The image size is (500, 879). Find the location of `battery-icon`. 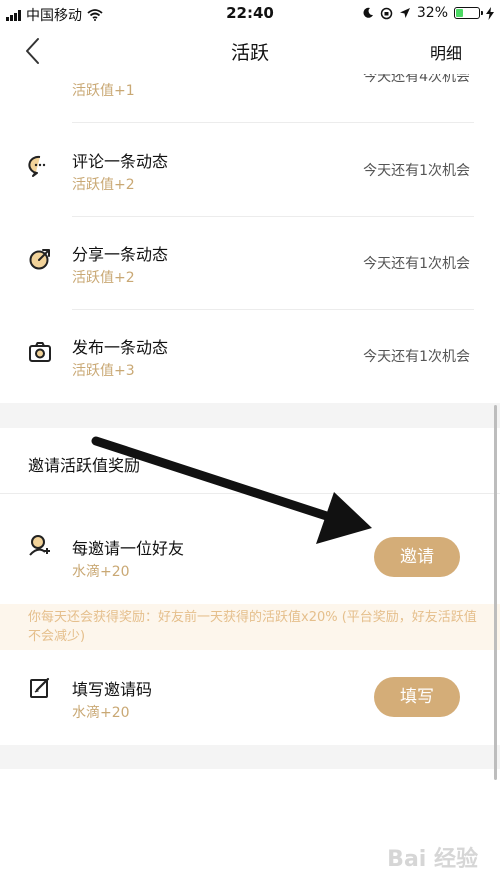

battery-icon is located at coordinates (468, 13).